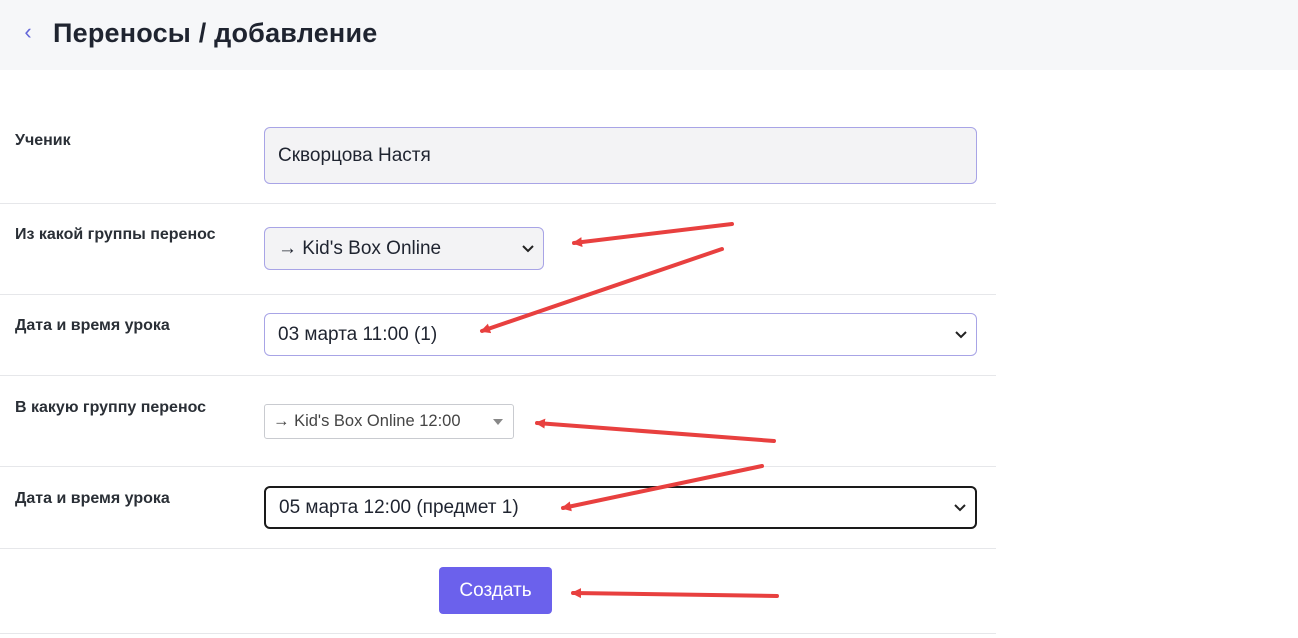  Describe the element at coordinates (111, 407) in the screenshot. I see `to-group-label: В какую группу перенос` at that location.